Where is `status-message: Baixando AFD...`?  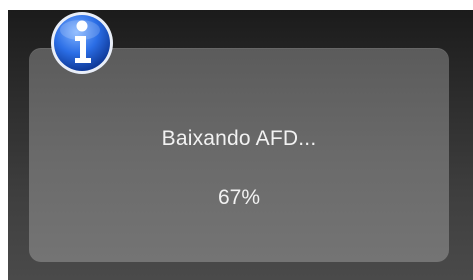 status-message: Baixando AFD... is located at coordinates (239, 138).